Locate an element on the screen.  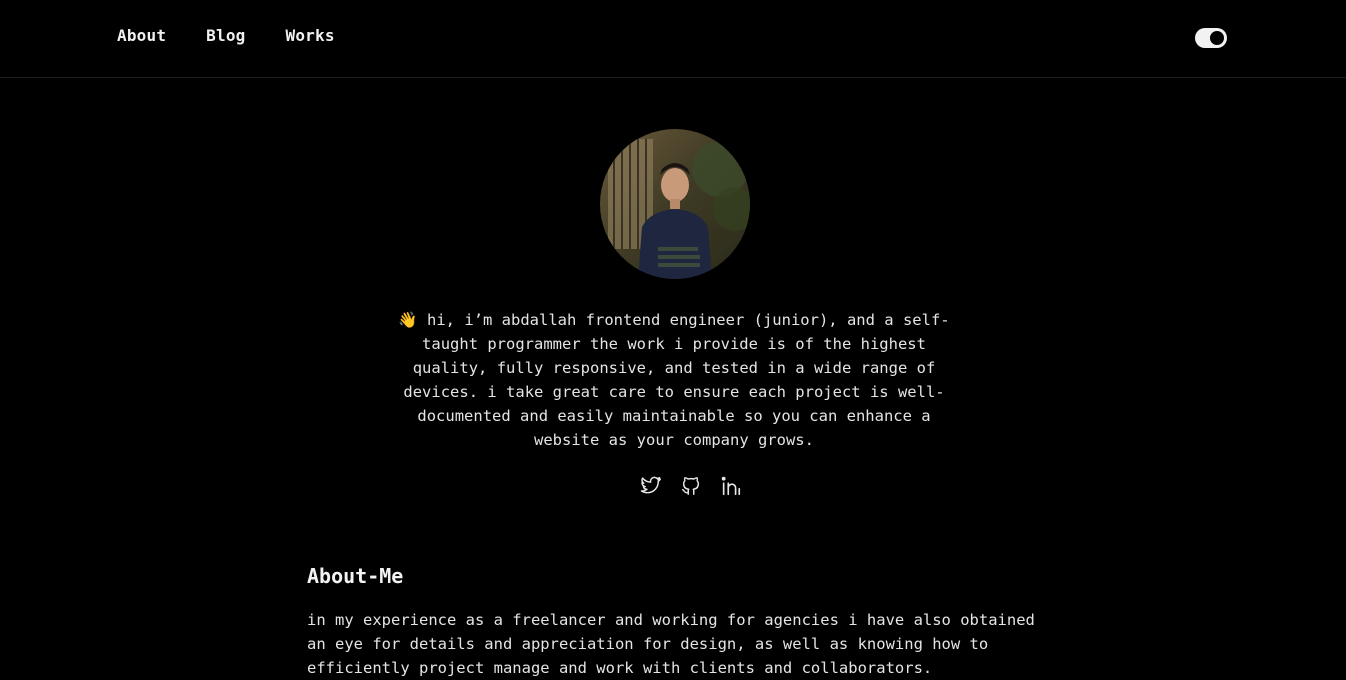
nav-blog-link: Blog is located at coordinates (225, 35).